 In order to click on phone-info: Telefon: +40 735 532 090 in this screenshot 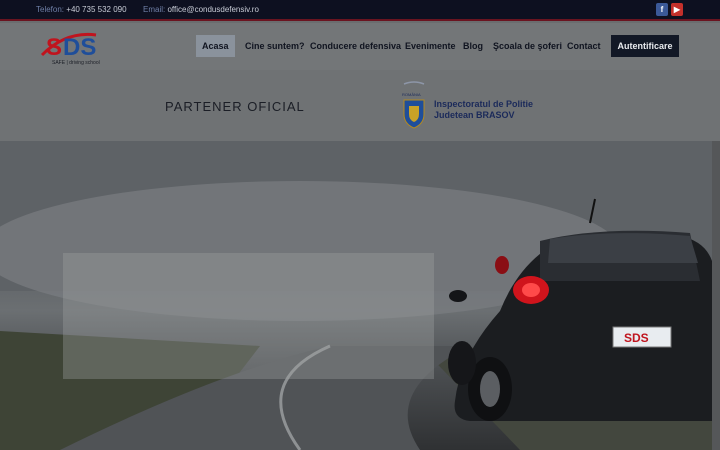, I will do `click(81, 9)`.